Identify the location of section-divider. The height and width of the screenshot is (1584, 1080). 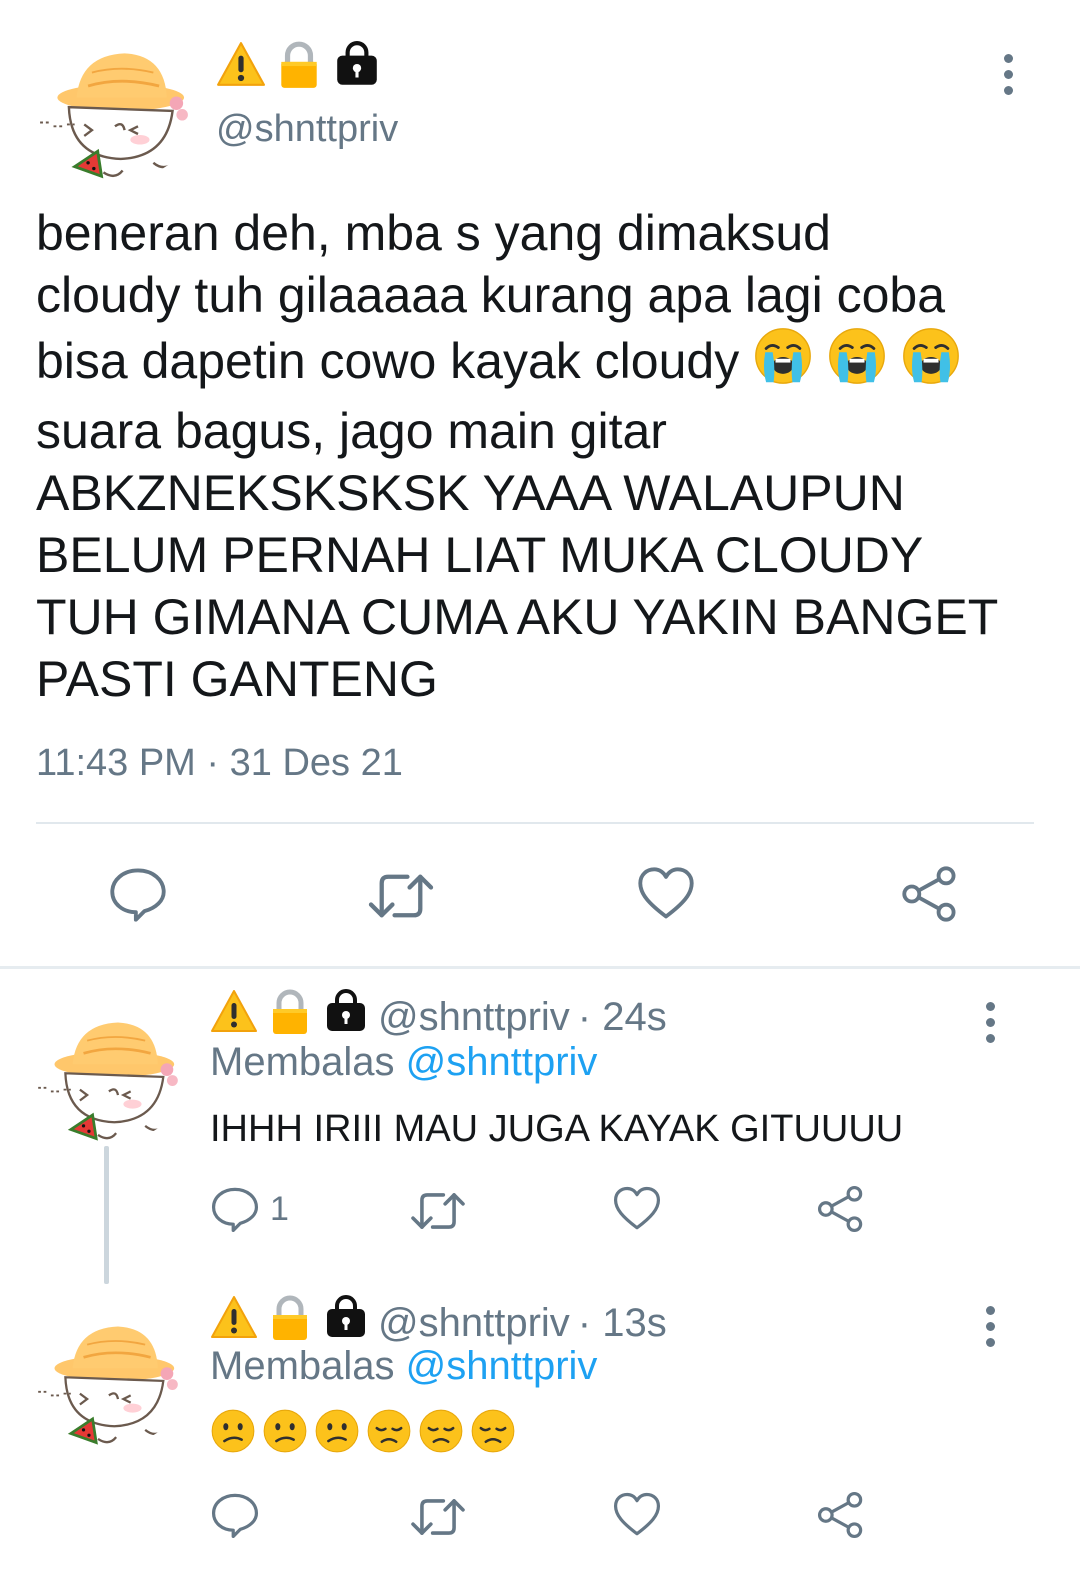
(540, 967).